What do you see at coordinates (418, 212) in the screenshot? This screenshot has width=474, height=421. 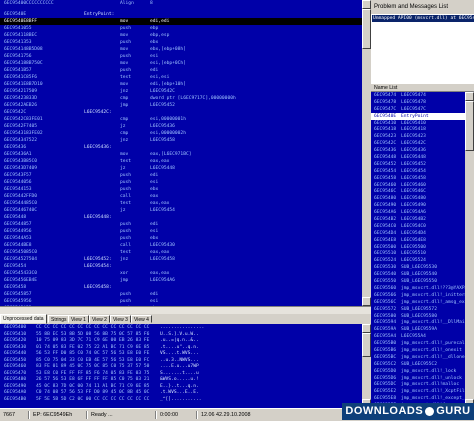 I see `name-list-item: 6EC954A6 L6EC954A6` at bounding box center [418, 212].